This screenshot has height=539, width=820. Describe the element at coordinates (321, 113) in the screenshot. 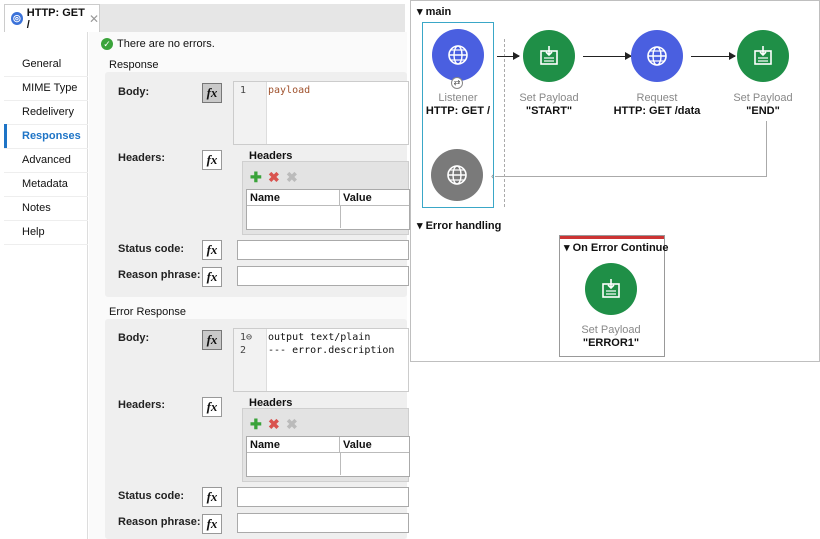

I see `body-code-editor: 1 payload` at that location.